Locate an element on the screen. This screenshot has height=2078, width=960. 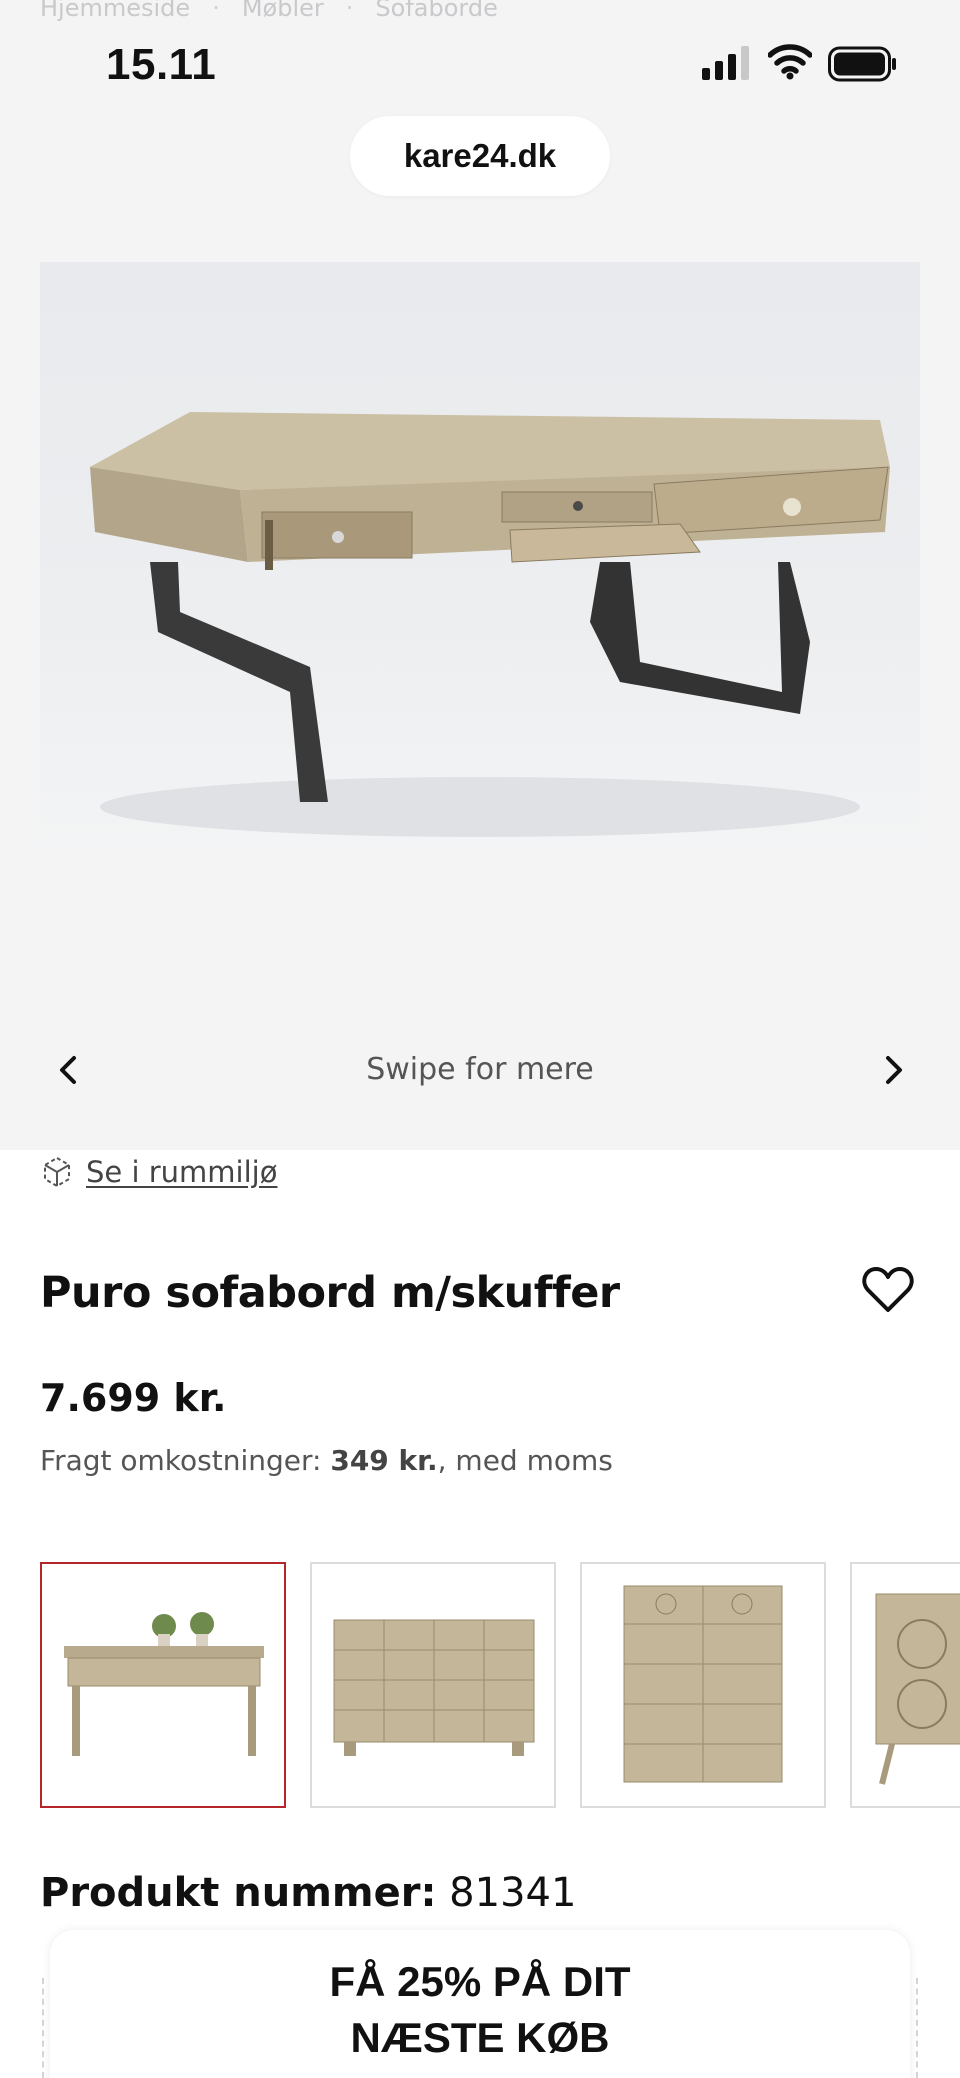
chevron-right-icon is located at coordinates (892, 1070).